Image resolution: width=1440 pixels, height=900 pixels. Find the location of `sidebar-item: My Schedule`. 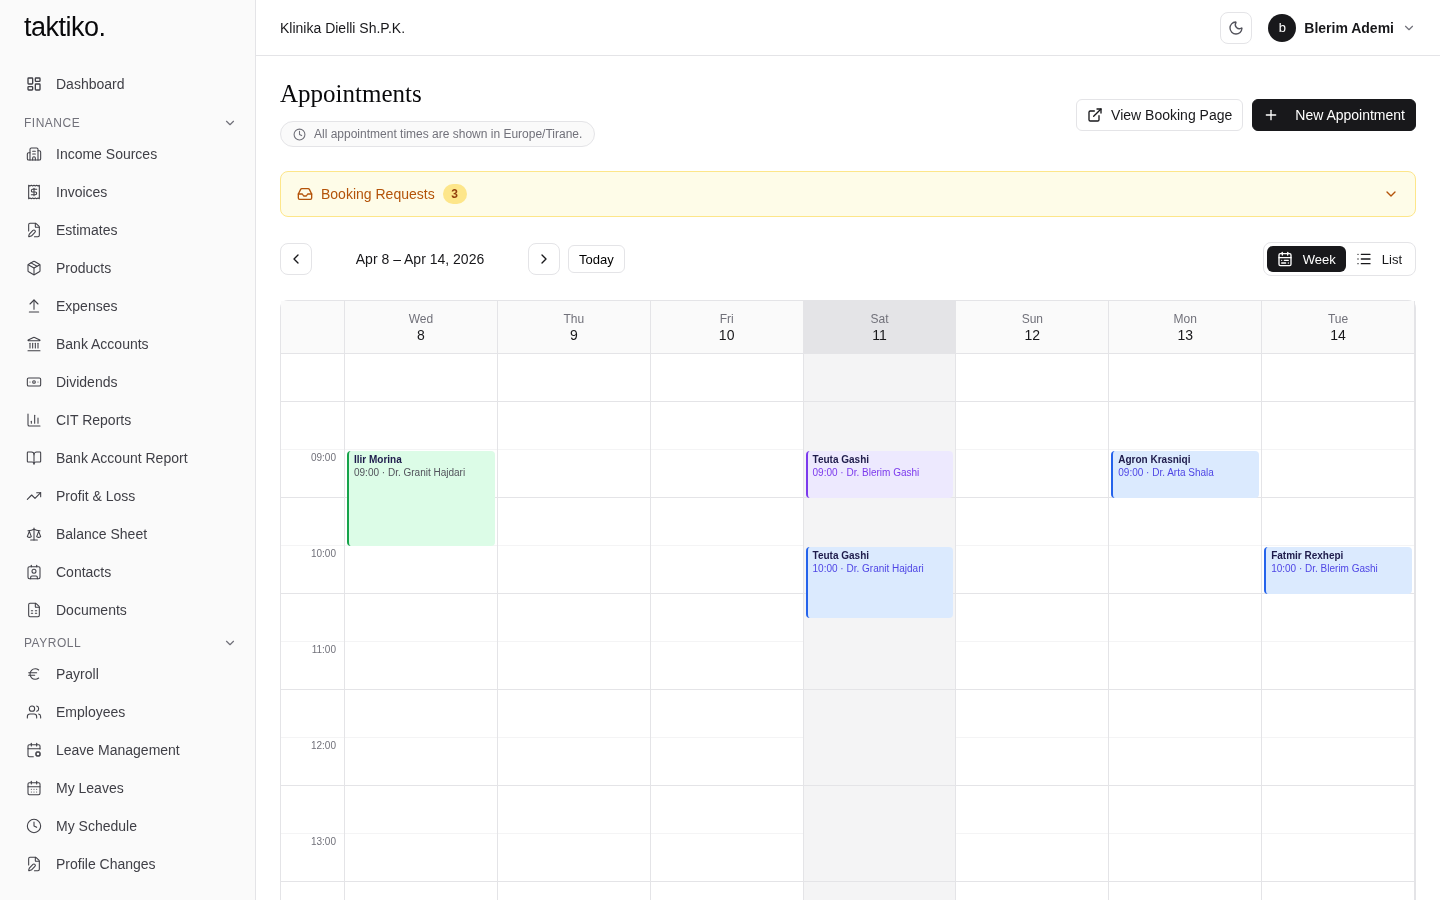

sidebar-item: My Schedule is located at coordinates (80, 826).